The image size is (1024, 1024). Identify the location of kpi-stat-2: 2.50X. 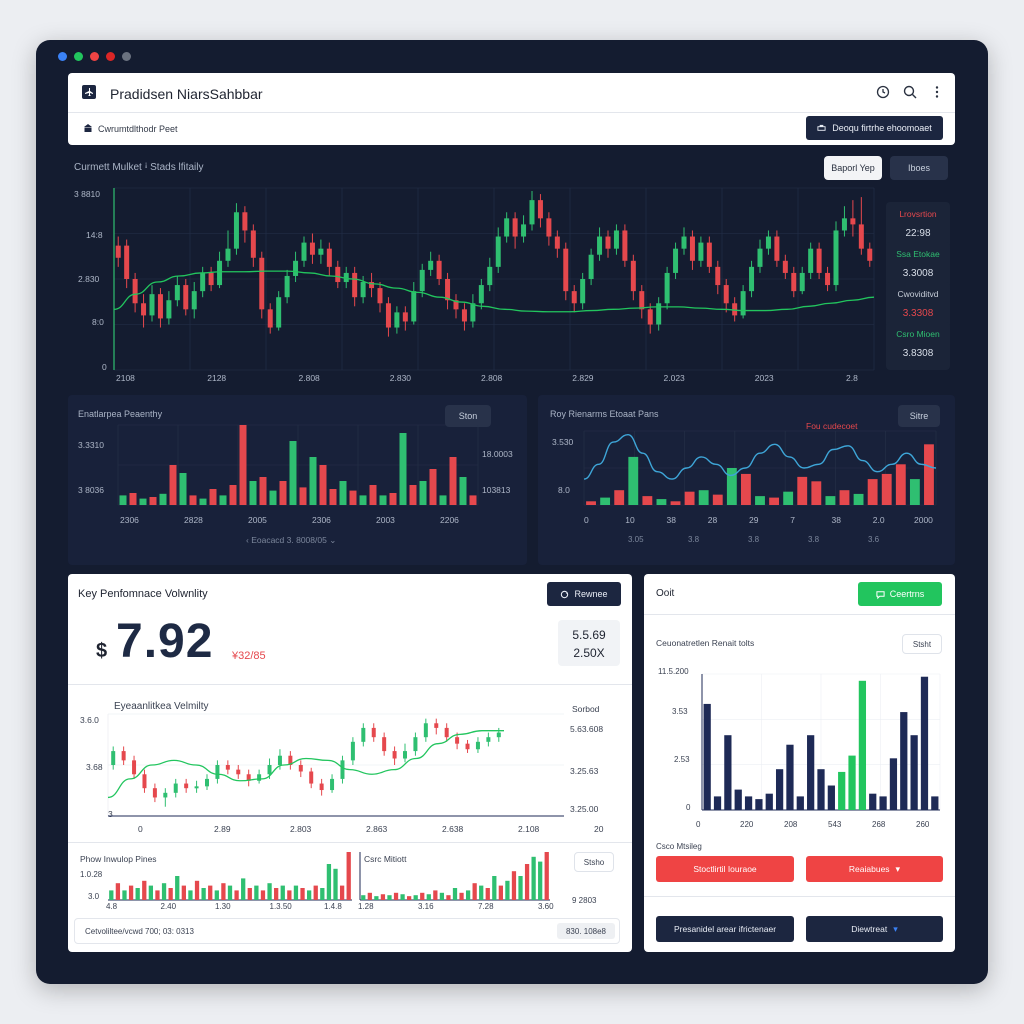
(589, 653).